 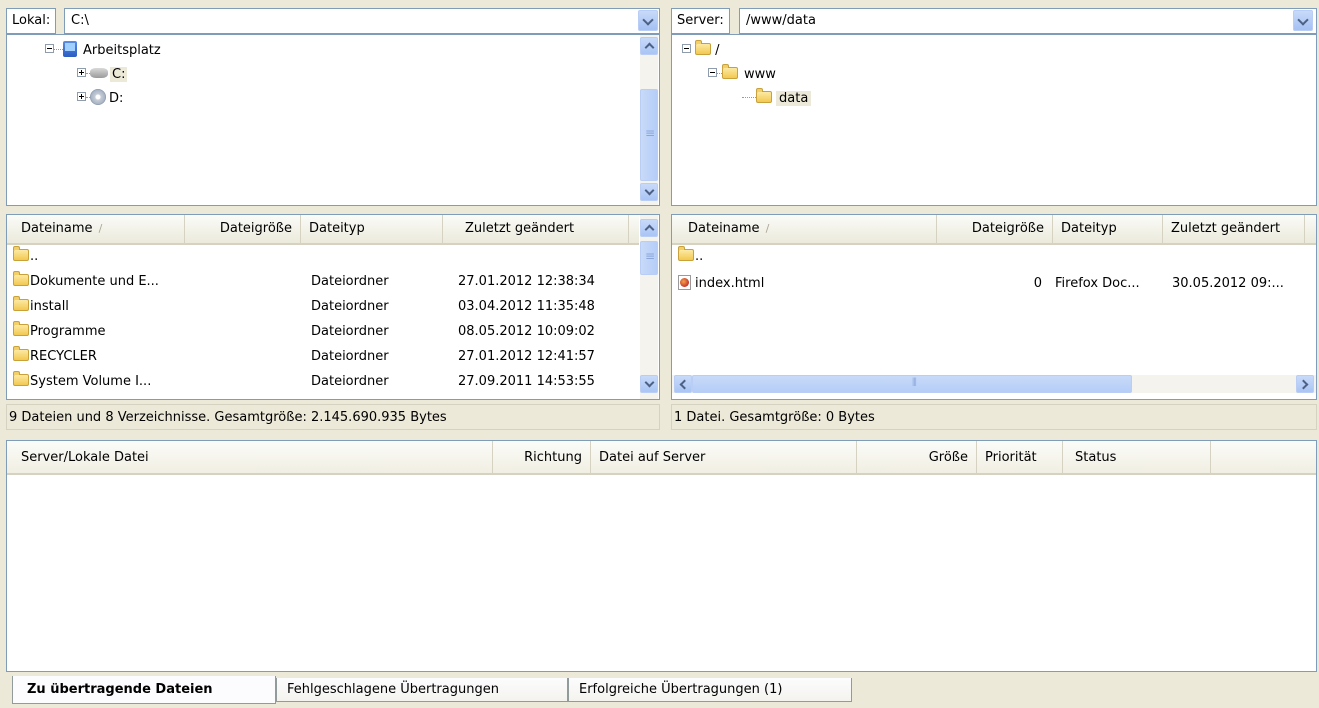 I want to click on file-size: 0, so click(x=1037, y=283).